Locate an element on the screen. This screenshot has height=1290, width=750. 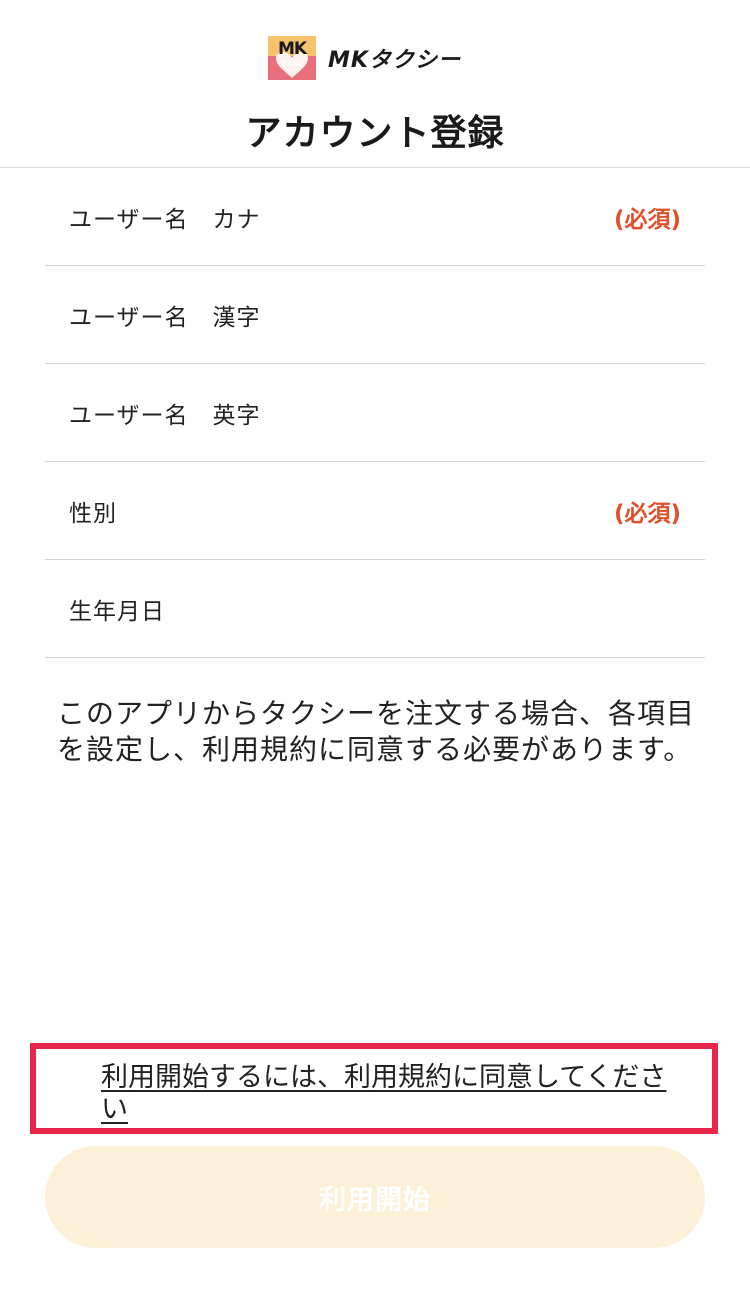
logo-text: MK is located at coordinates (292, 49).